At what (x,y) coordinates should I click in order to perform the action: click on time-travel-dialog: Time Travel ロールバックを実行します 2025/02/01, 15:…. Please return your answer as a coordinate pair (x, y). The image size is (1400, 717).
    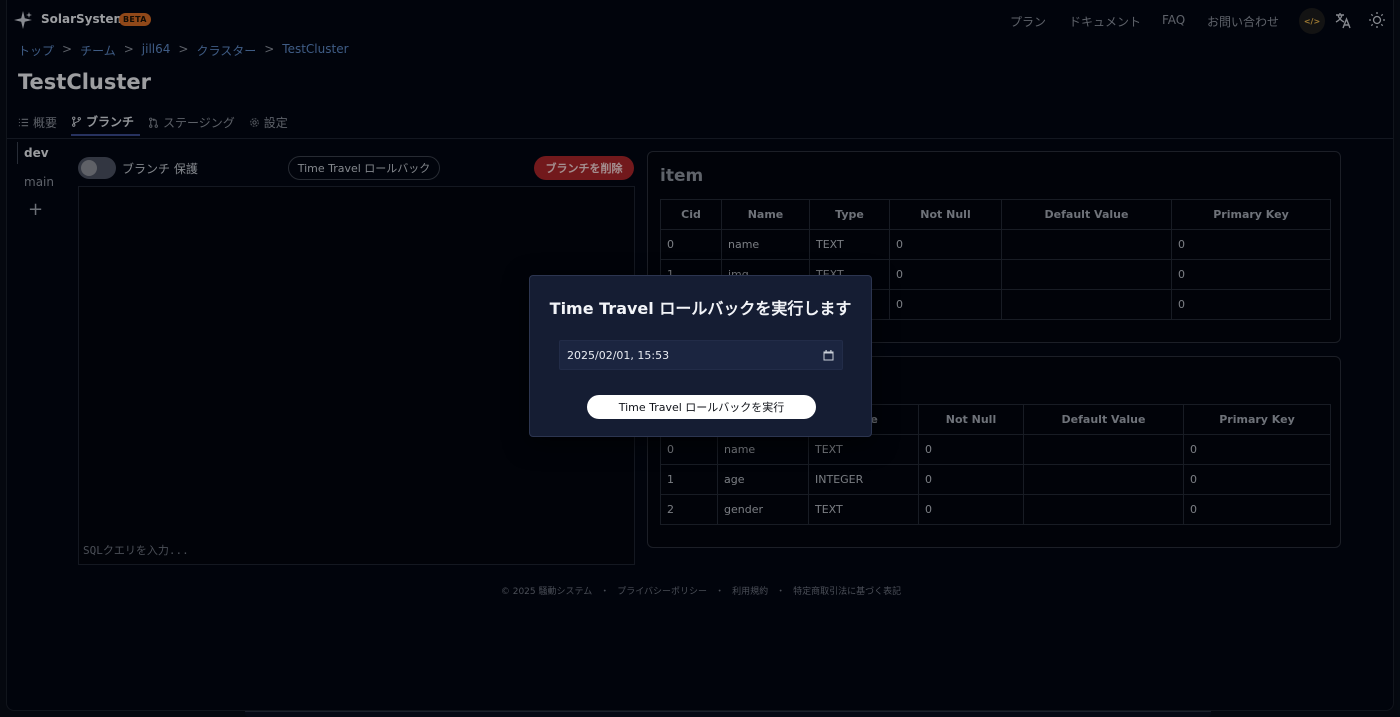
    Looking at the image, I should click on (700, 356).